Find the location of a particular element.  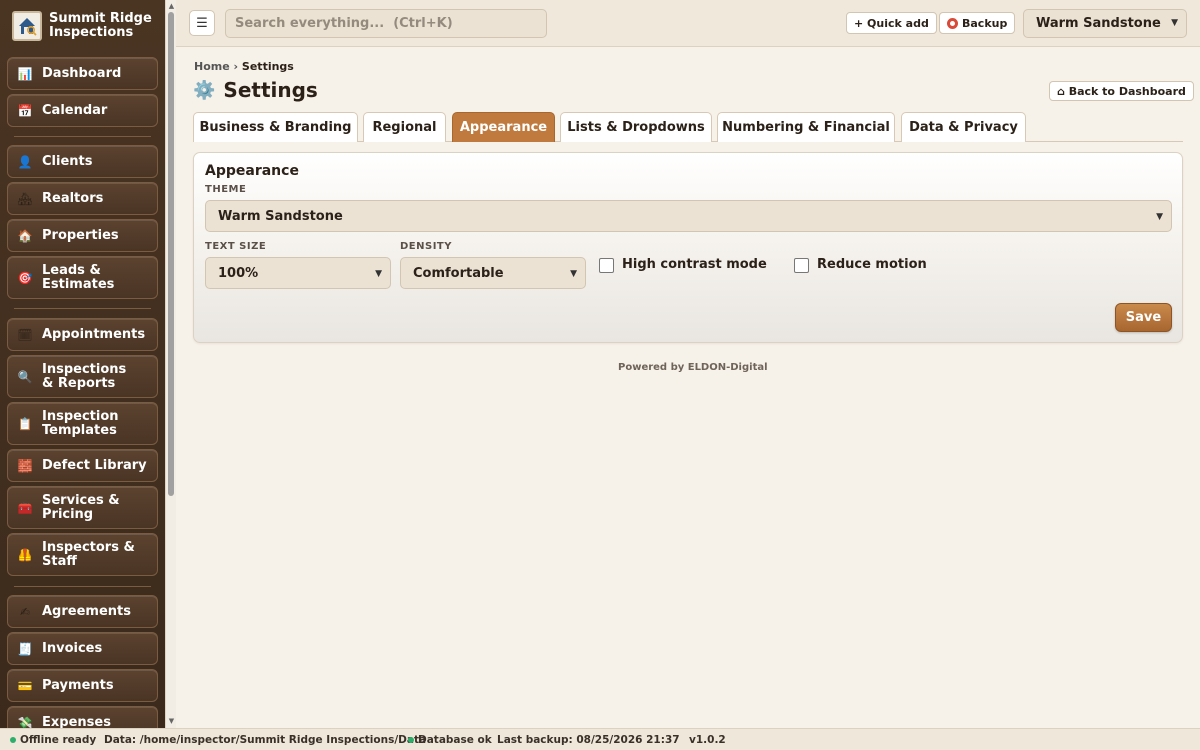

theme-select-field: Warm Sandstone ▼ is located at coordinates (688, 216).